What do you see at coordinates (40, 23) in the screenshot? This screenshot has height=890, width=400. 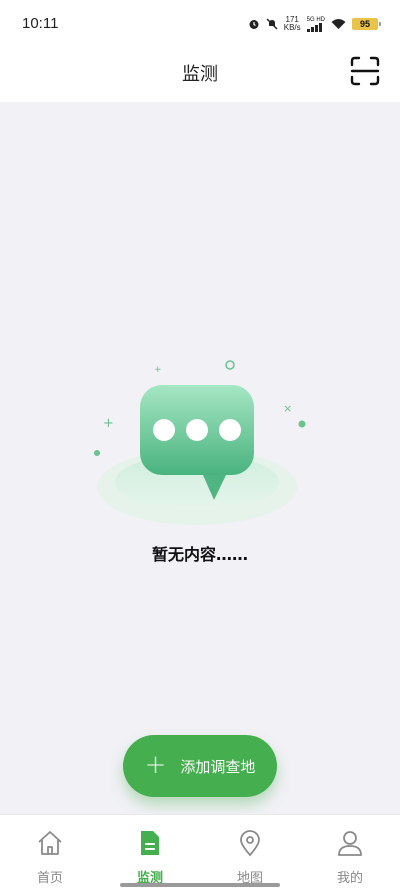 I see `status-time: 10:11` at bounding box center [40, 23].